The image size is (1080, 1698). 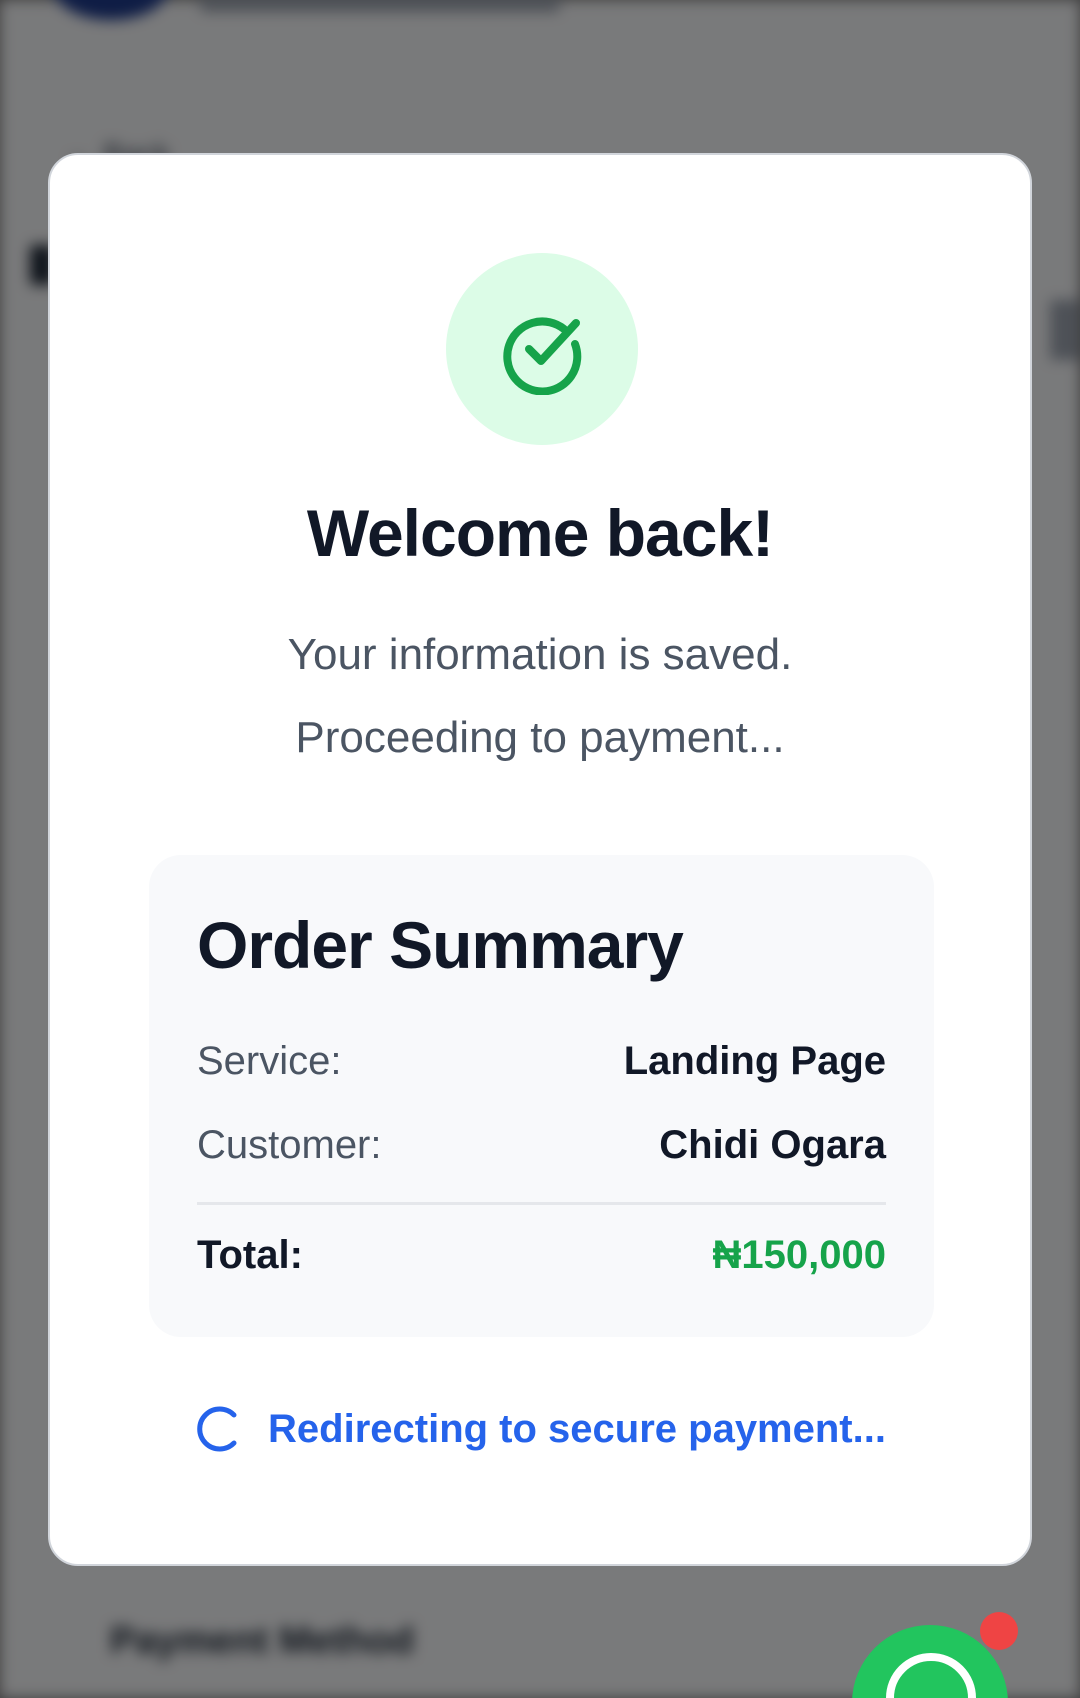 I want to click on service-label: Service:, so click(x=269, y=1061).